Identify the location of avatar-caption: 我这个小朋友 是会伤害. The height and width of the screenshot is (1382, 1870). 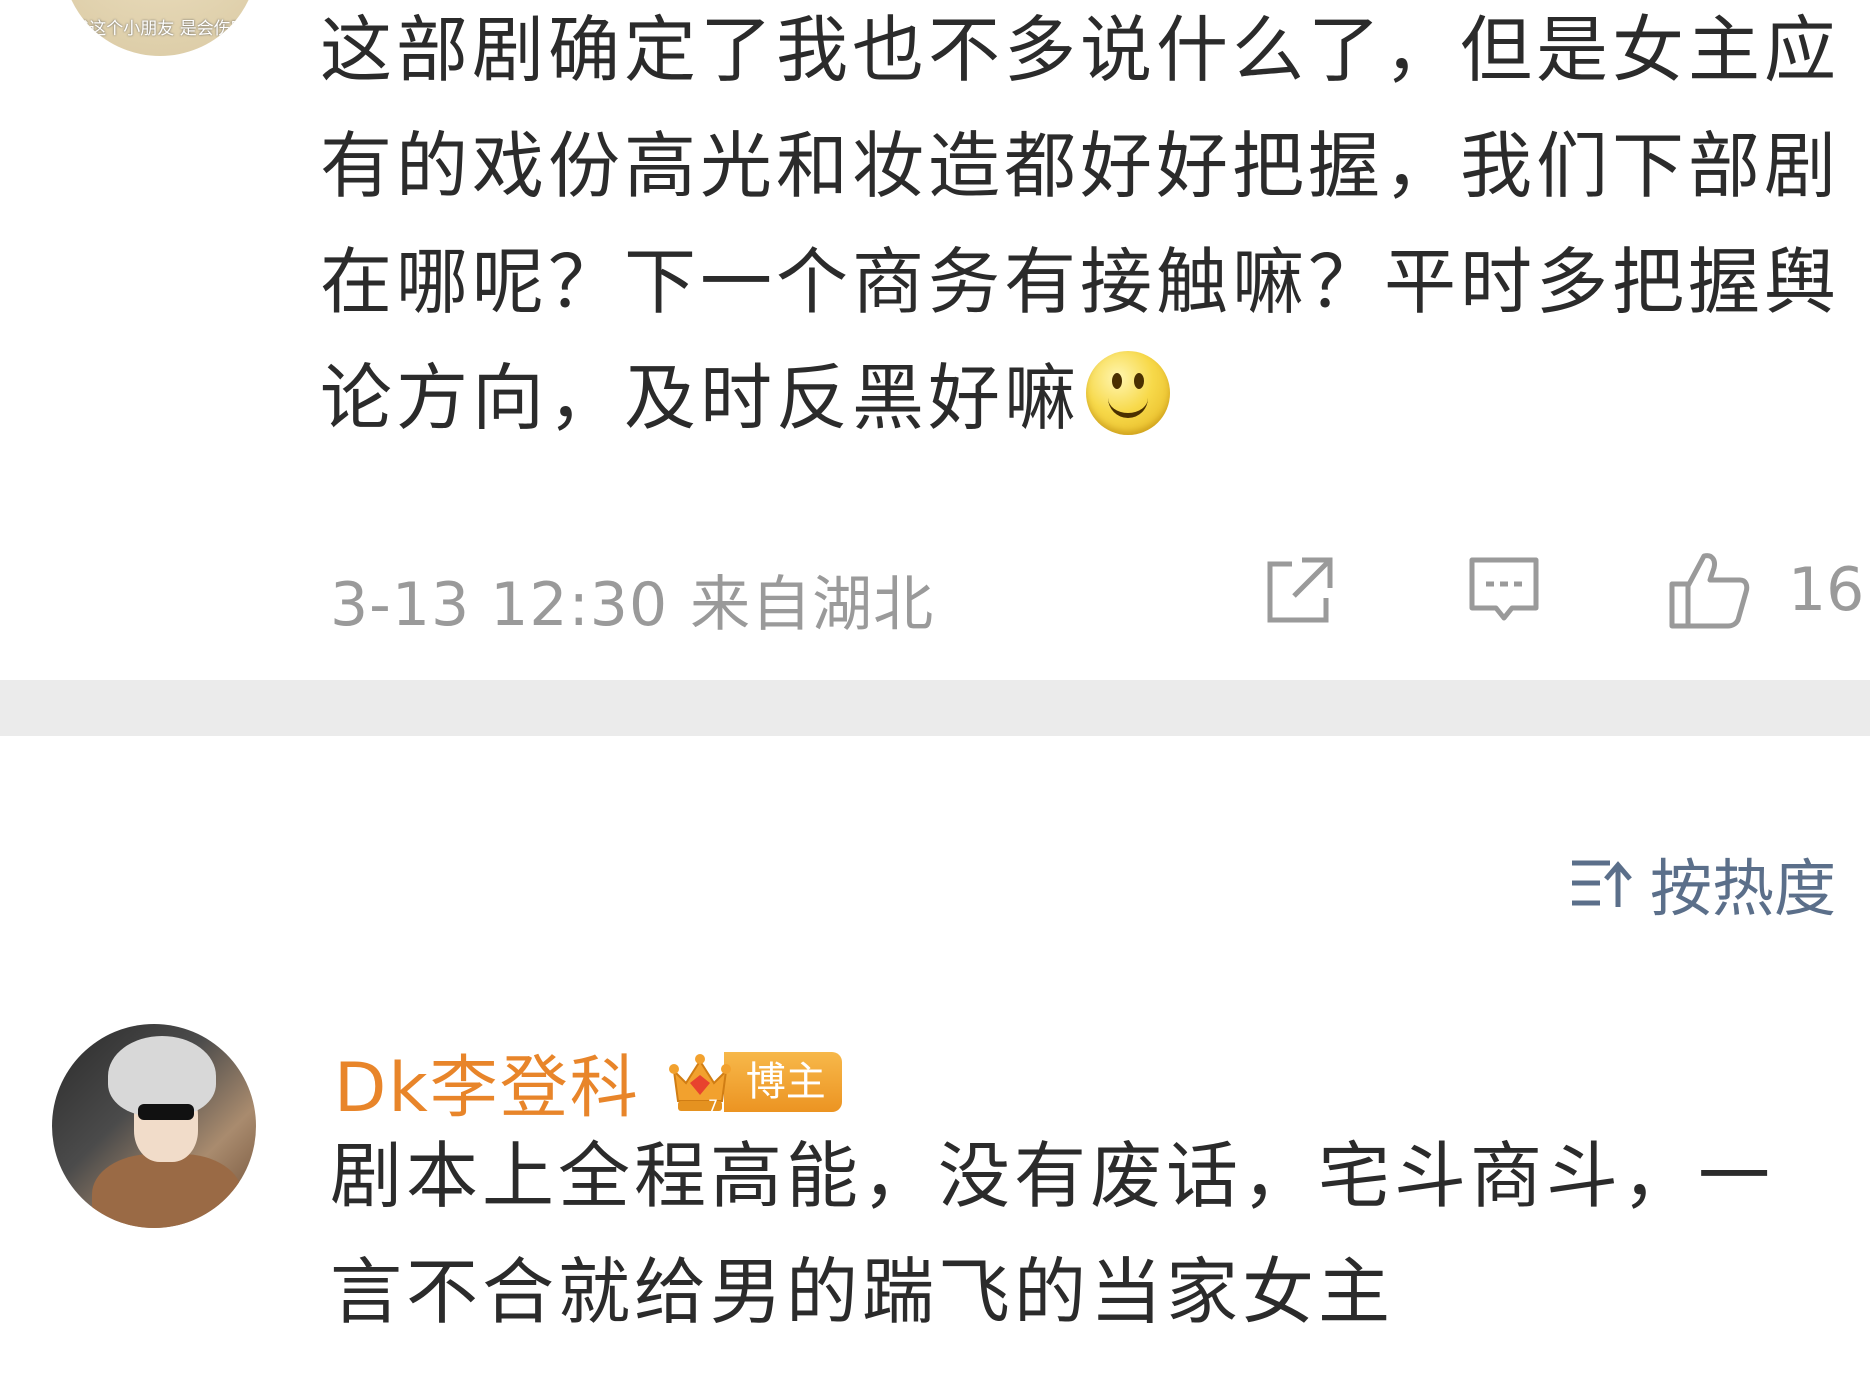
(160, 29).